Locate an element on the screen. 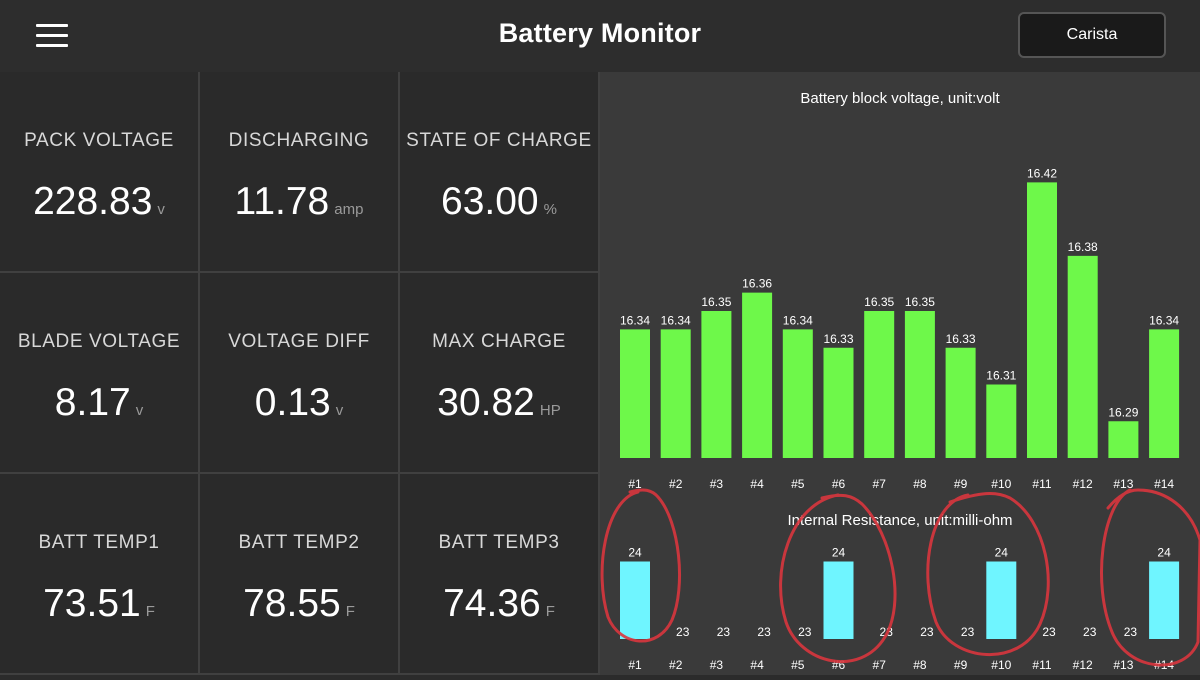 This screenshot has height=680, width=1200. metric-value: 74.36 F is located at coordinates (499, 604).